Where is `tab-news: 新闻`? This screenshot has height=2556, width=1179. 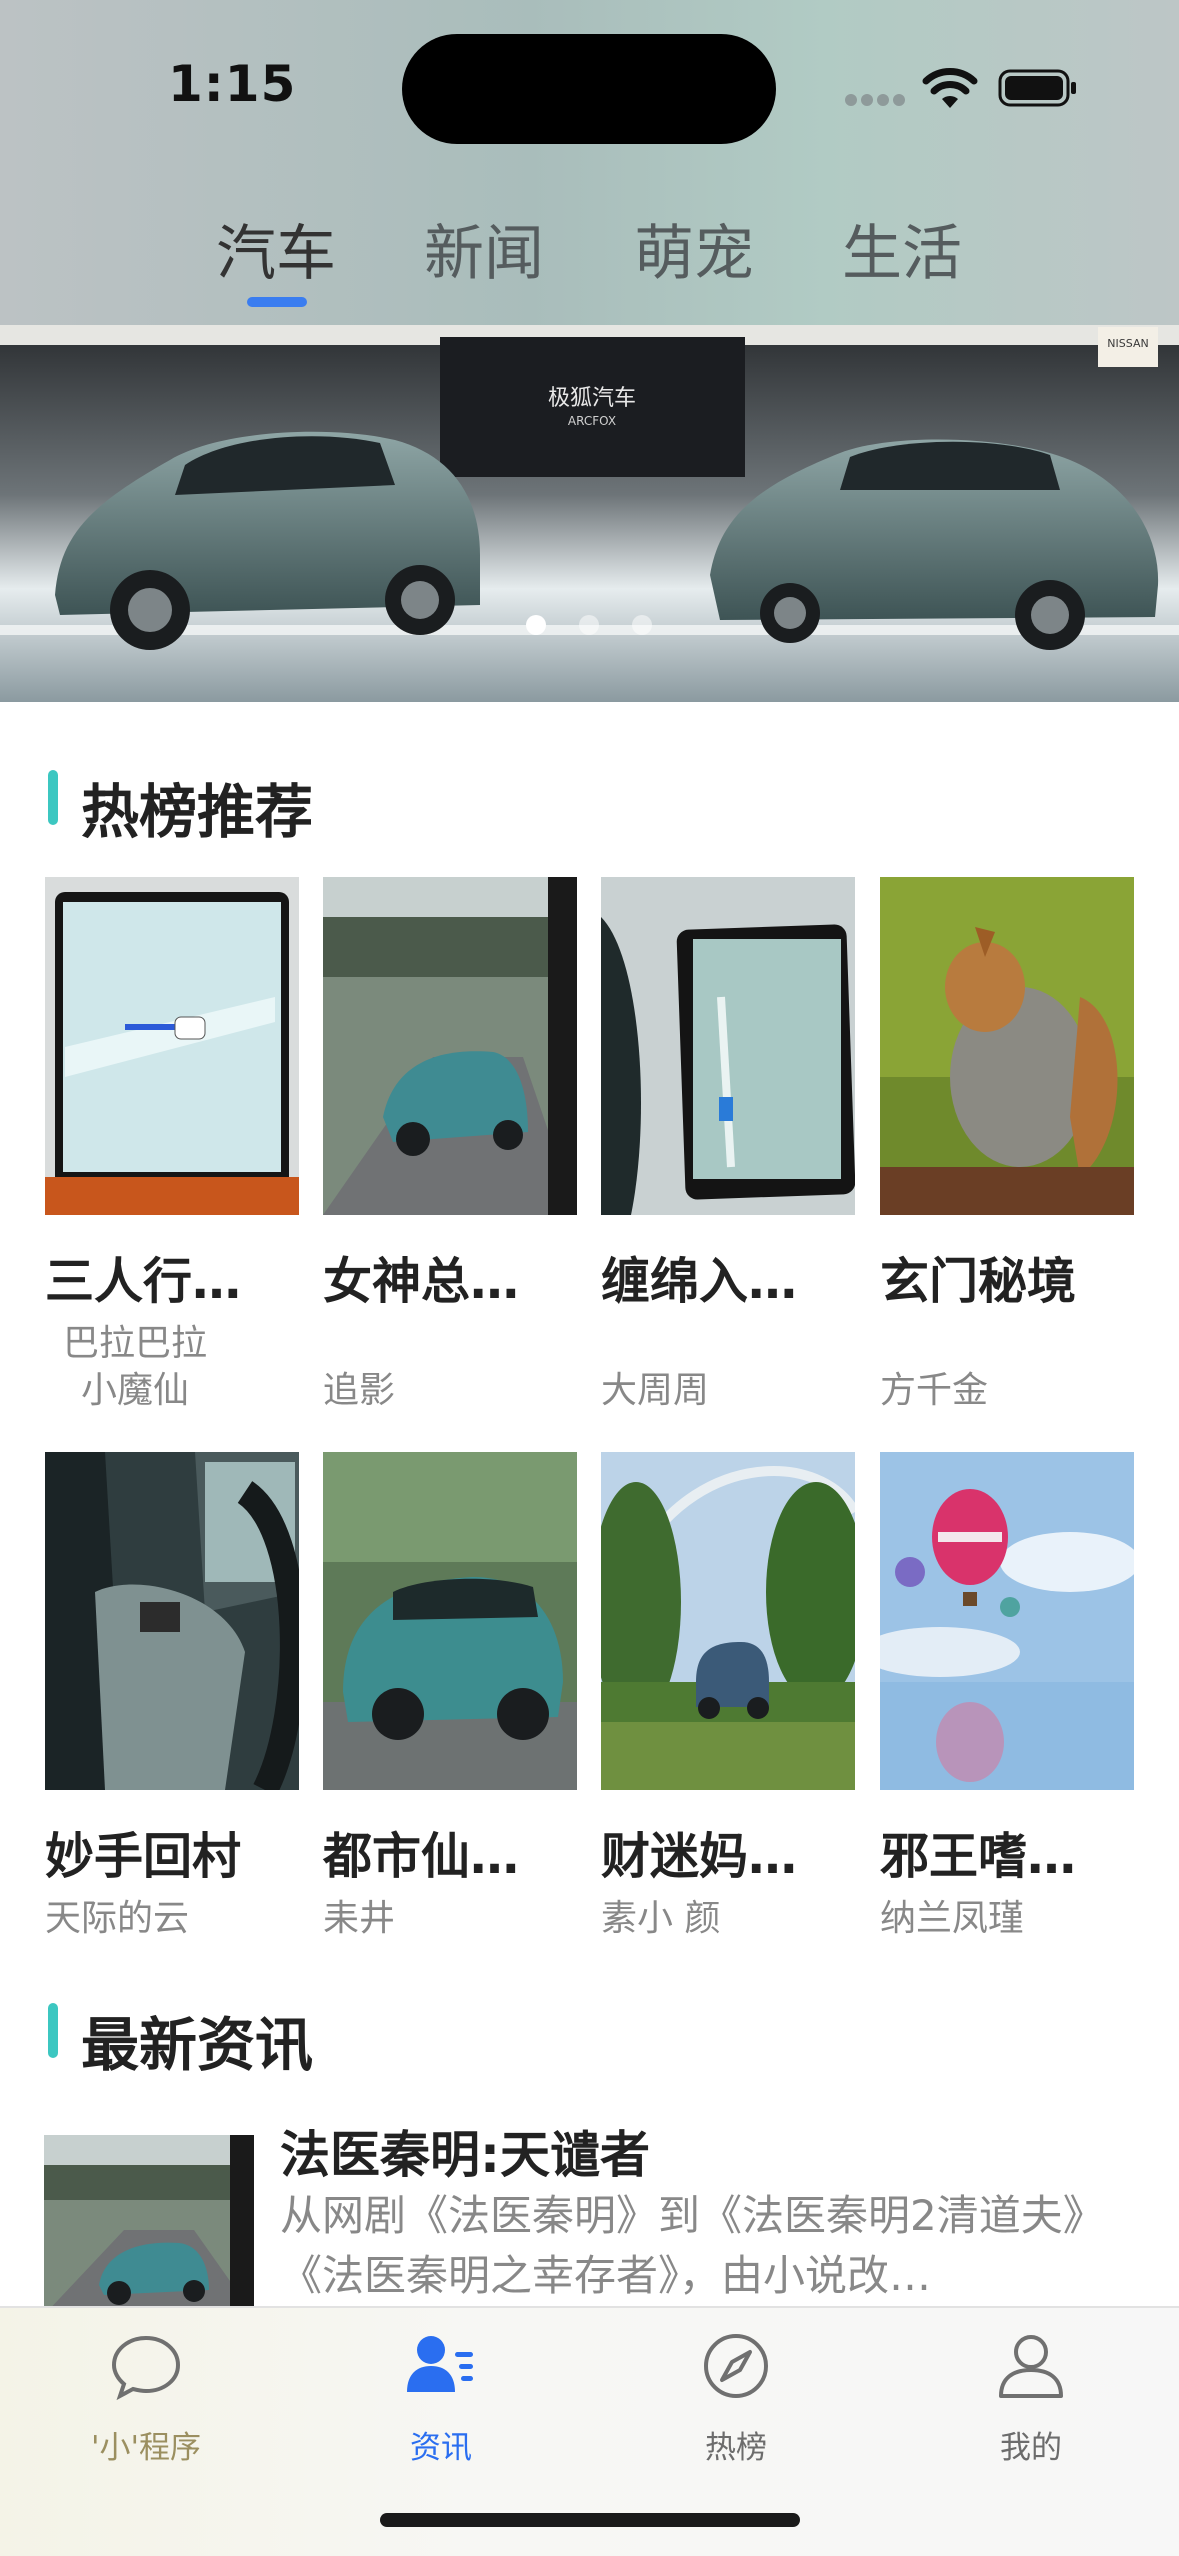 tab-news: 新闻 is located at coordinates (484, 248).